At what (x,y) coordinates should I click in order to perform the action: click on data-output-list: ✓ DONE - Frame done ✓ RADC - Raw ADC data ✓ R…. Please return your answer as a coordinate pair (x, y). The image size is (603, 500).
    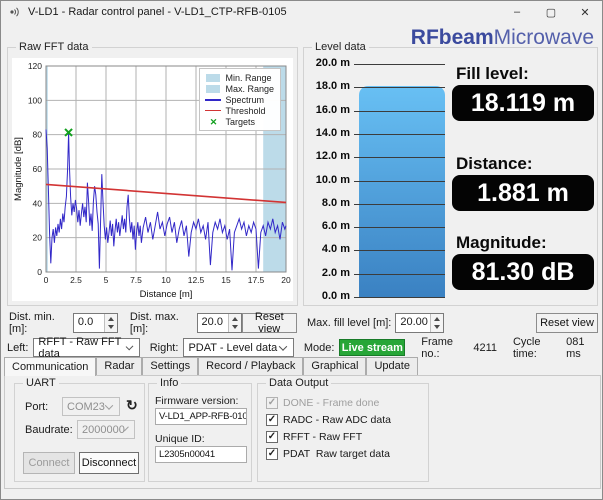
    Looking at the image, I should click on (343, 428).